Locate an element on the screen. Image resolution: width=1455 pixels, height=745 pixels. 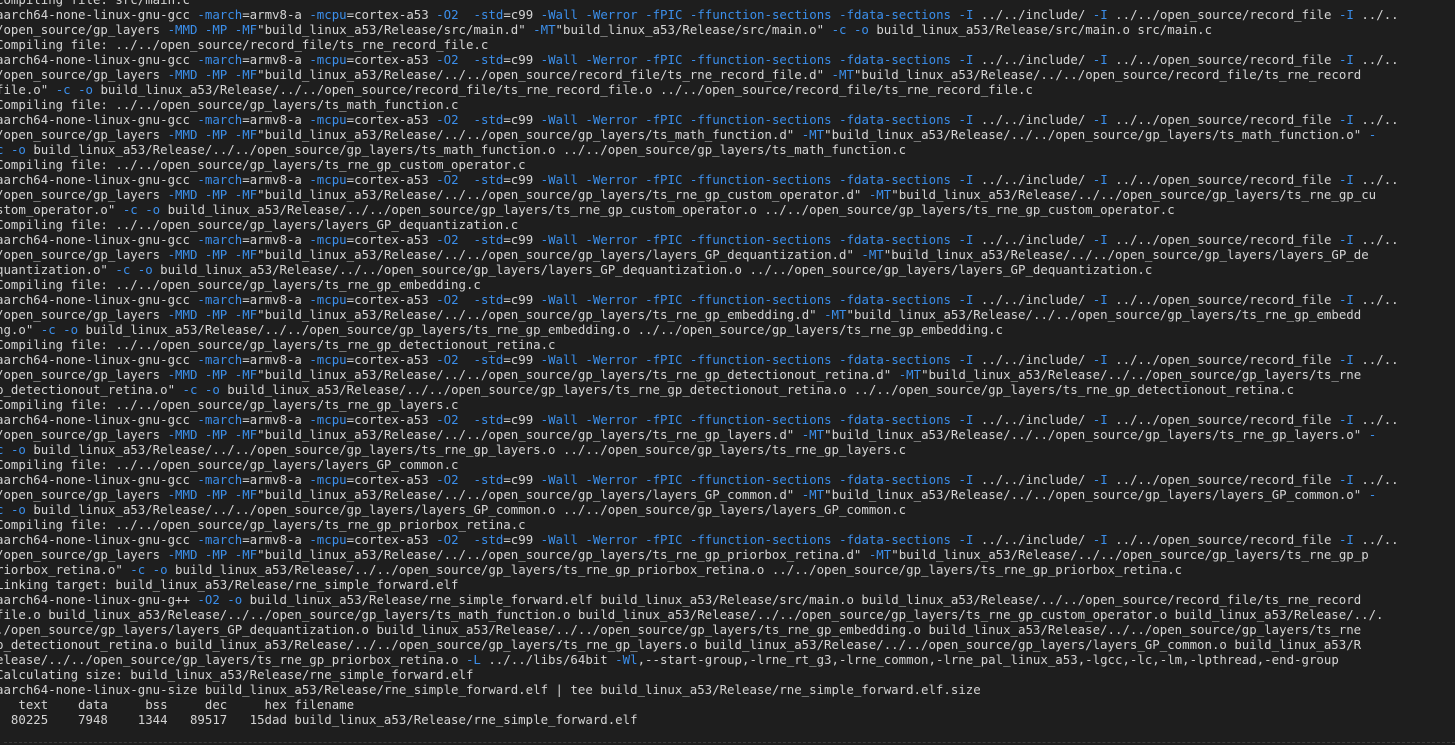
compiler-flag: -o is located at coordinates (18, 509).